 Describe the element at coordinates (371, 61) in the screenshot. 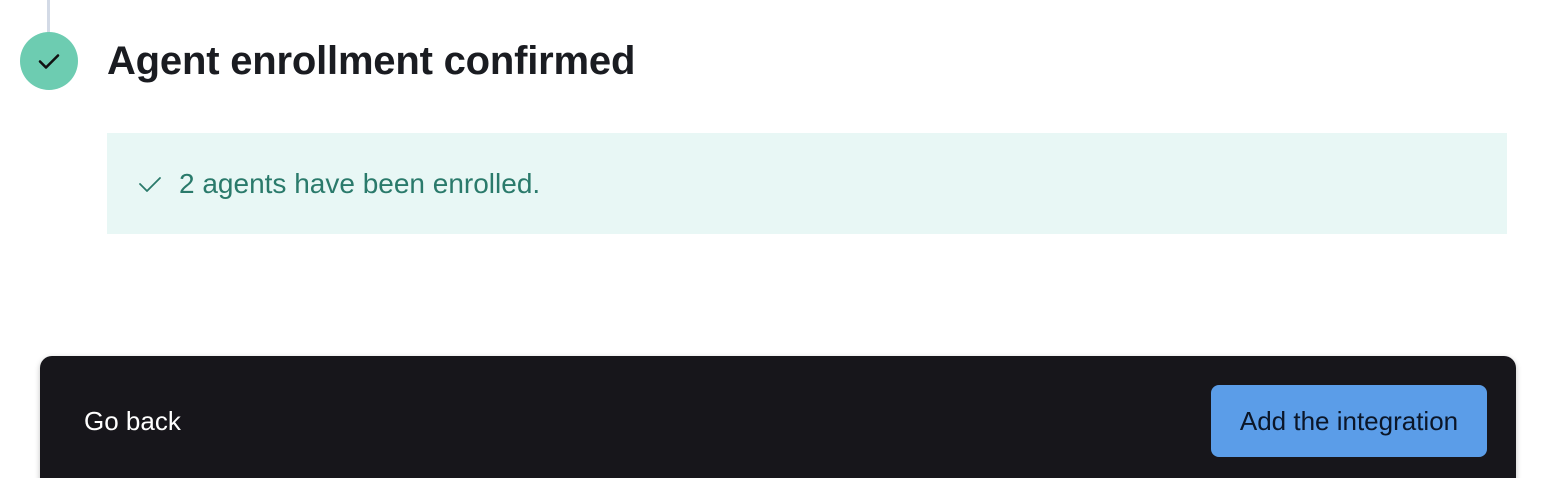

I see `step-title: Agent enrollment confirmed` at that location.